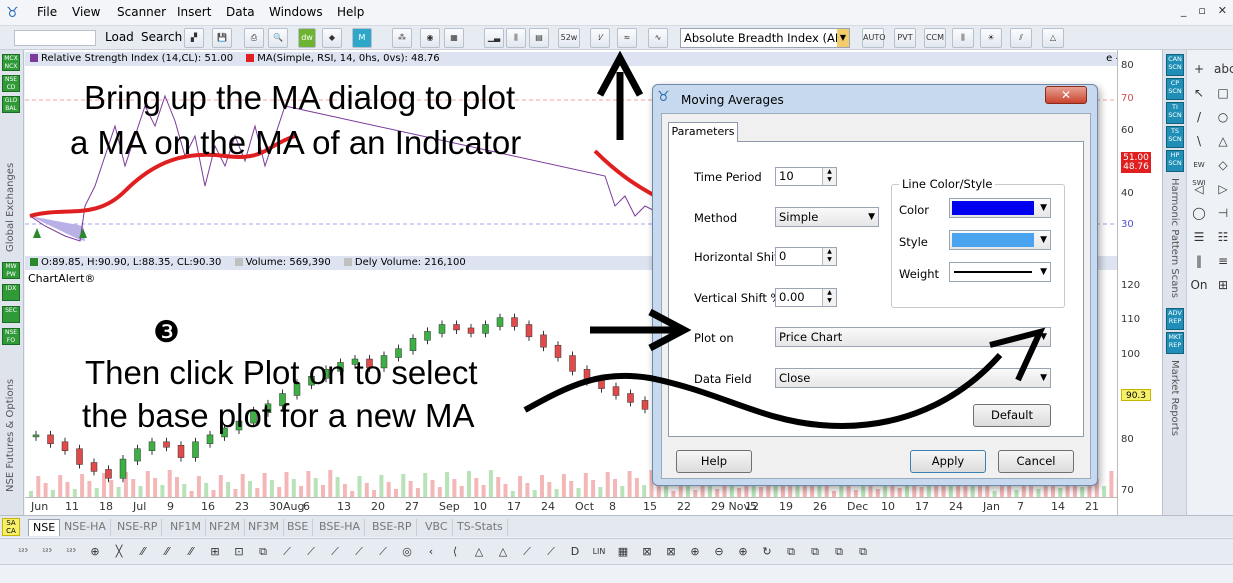 The width and height of the screenshot is (1233, 583). What do you see at coordinates (86, 12) in the screenshot?
I see `menu-view: View` at bounding box center [86, 12].